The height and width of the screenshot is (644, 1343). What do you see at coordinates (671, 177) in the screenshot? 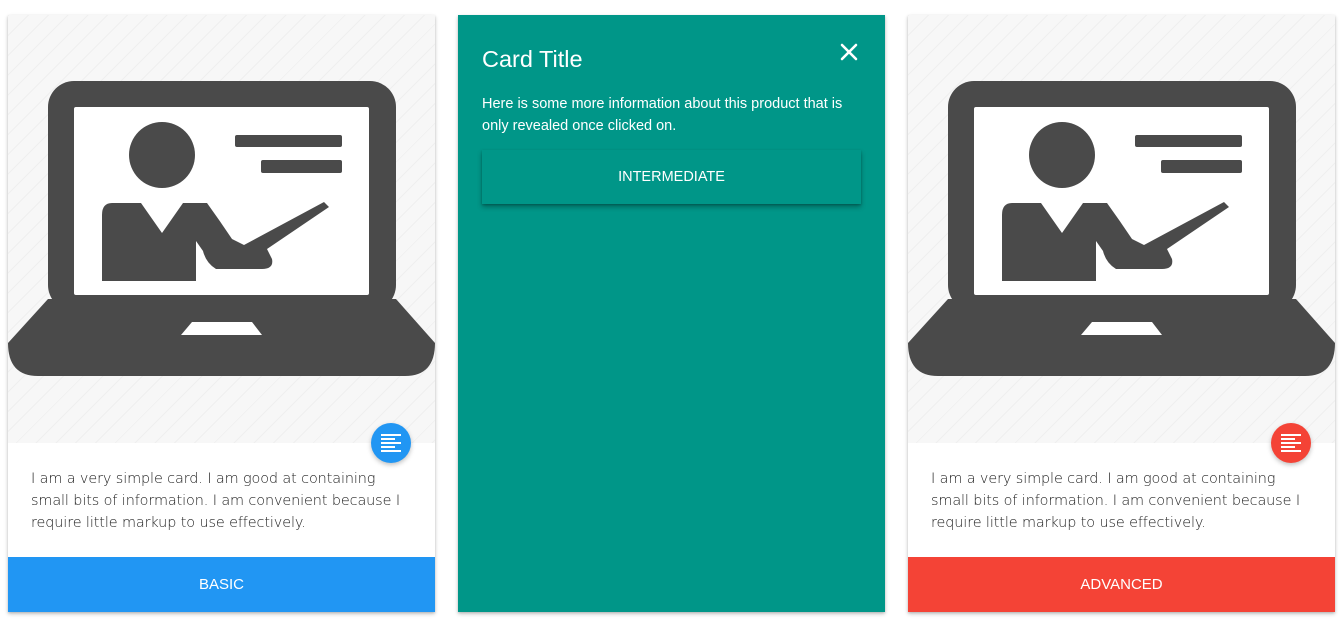
I see `intermediate-button: INTERMEDIATE` at bounding box center [671, 177].